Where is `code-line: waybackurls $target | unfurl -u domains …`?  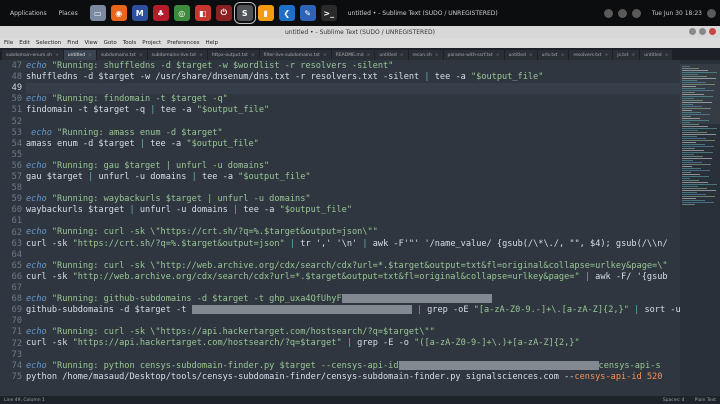 code-line: waybackurls $target | unfurl -u domains … is located at coordinates (353, 210).